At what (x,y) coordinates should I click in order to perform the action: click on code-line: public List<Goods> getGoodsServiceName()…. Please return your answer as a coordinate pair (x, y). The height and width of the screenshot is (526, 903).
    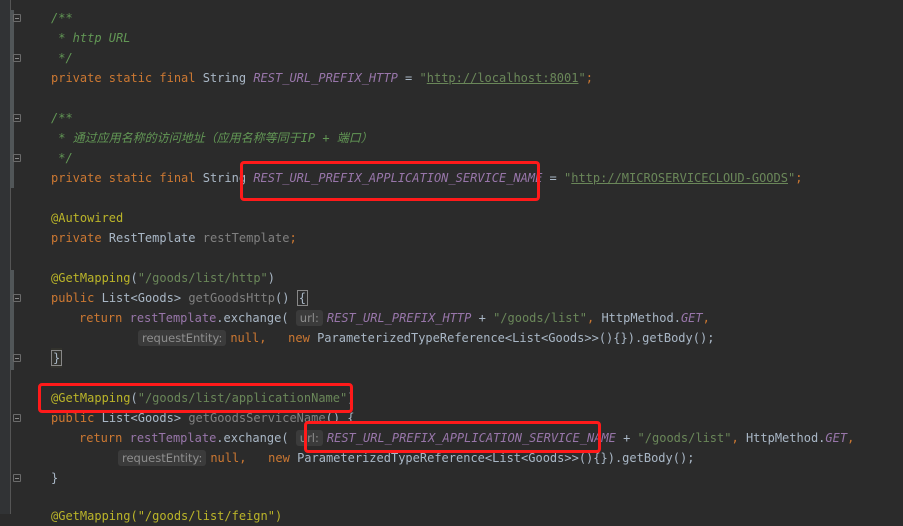
    Looking at the image, I should click on (203, 418).